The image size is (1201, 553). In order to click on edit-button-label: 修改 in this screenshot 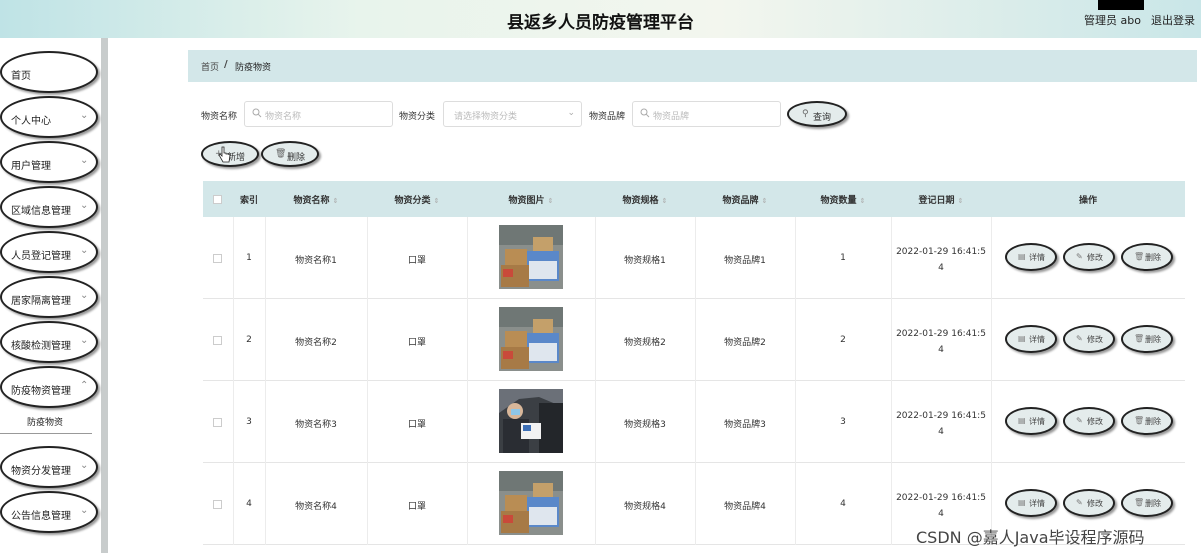, I will do `click(1095, 339)`.